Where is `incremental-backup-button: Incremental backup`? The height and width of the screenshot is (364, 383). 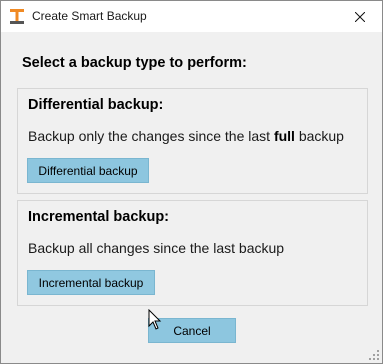 incremental-backup-button: Incremental backup is located at coordinates (91, 282).